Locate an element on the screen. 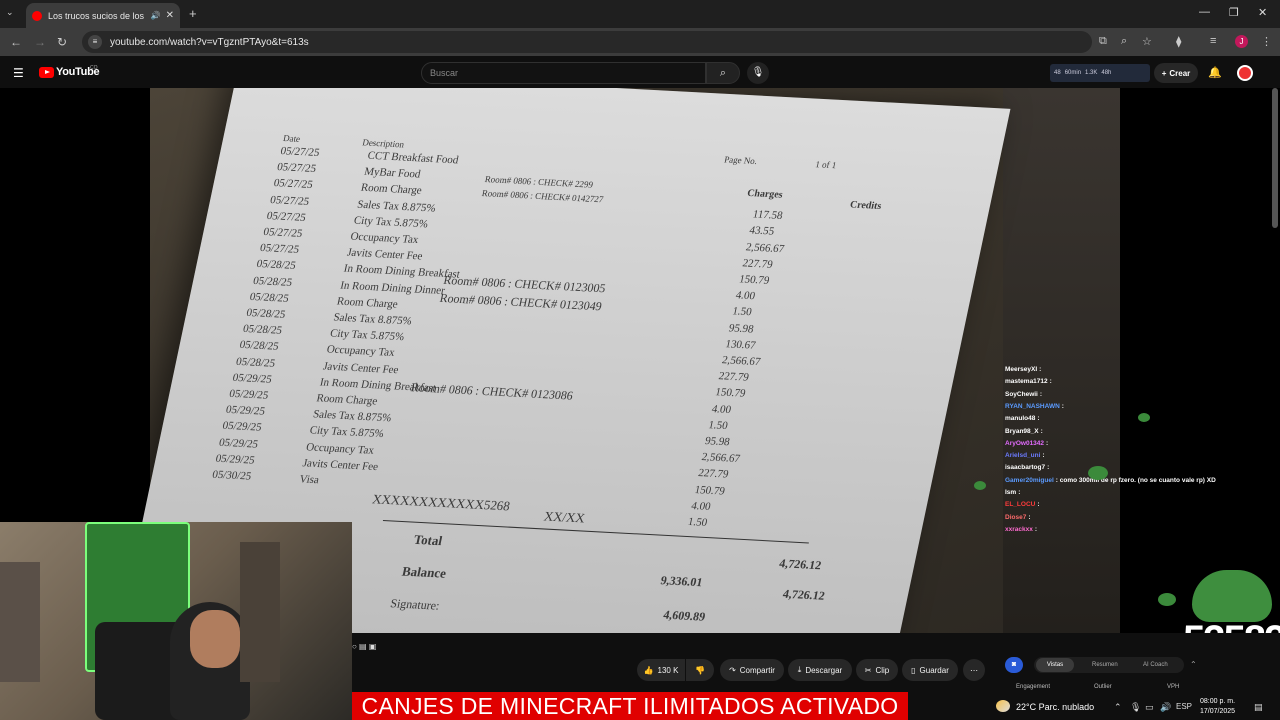  zoom-icon: ⌕ is located at coordinates (1124, 41).